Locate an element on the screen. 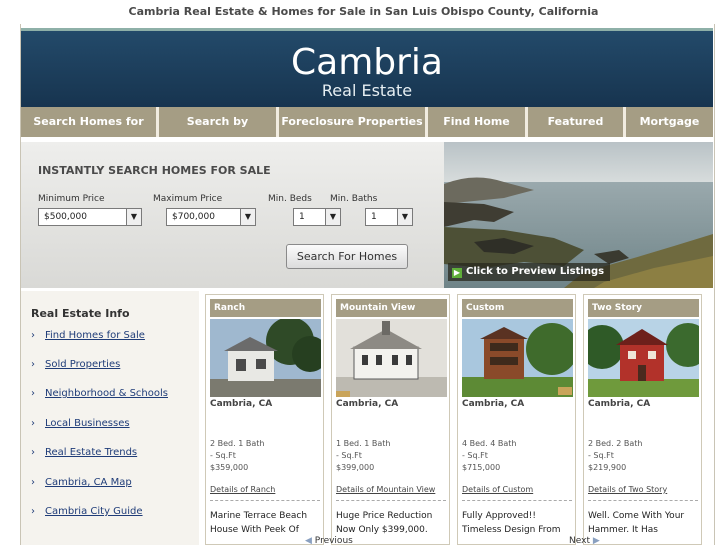 Image resolution: width=727 pixels, height=546 pixels. search-button: Search For Homes is located at coordinates (347, 256).